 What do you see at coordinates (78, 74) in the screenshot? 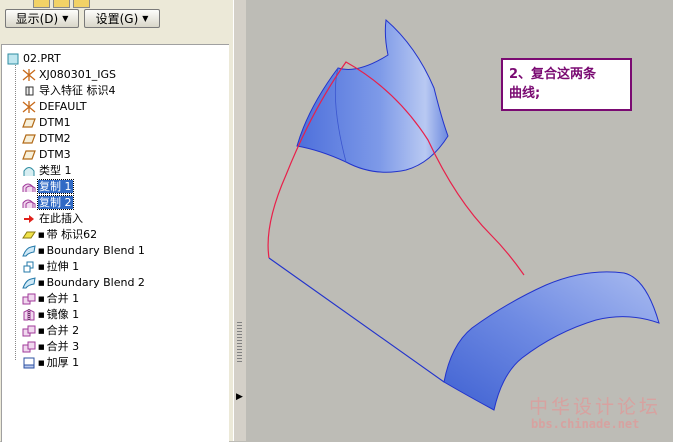
I see `tree-item-label: XJ080301_IGS` at bounding box center [78, 74].